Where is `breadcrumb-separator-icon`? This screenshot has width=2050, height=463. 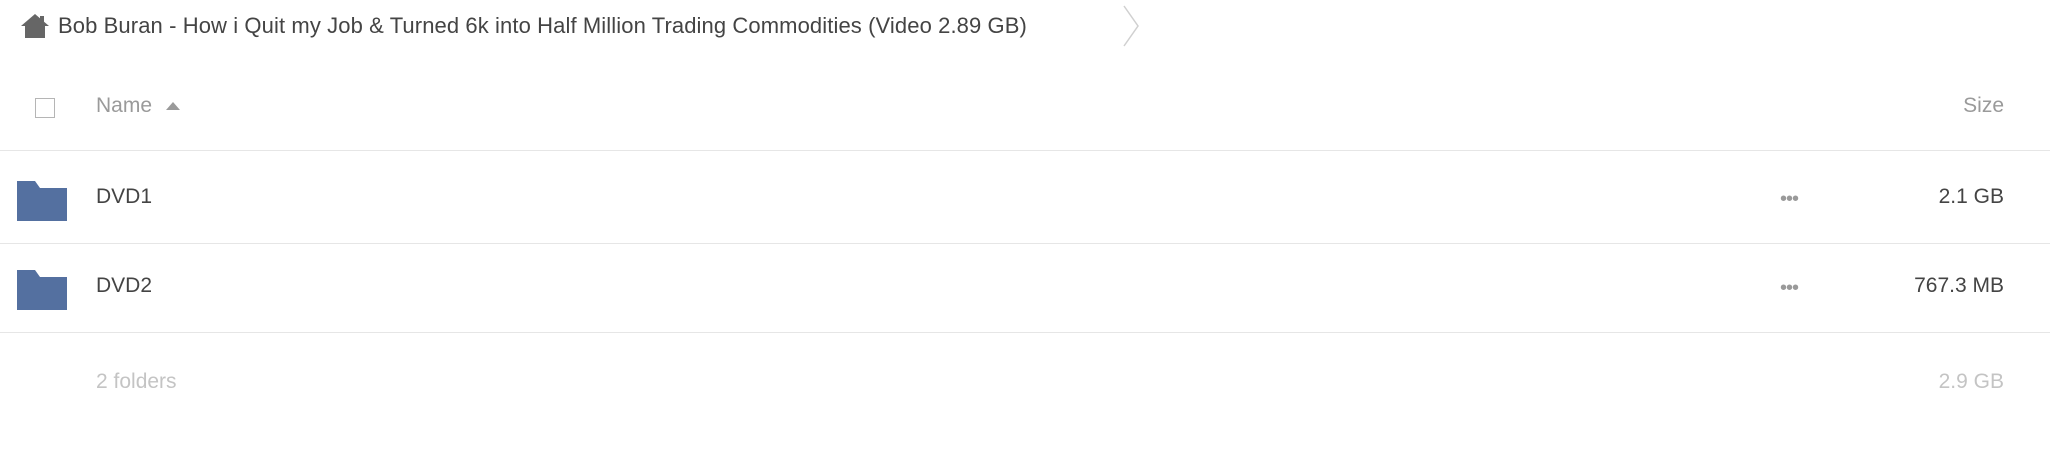
breadcrumb-separator-icon is located at coordinates (1131, 26).